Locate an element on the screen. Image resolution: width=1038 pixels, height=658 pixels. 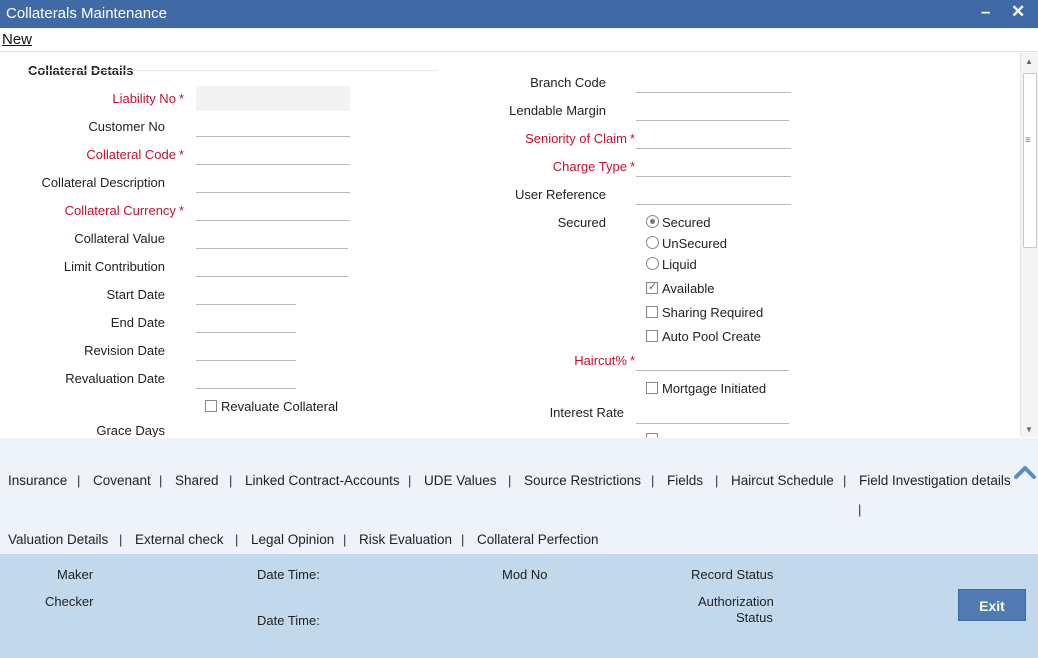
tab-external-check: External check is located at coordinates (179, 539).